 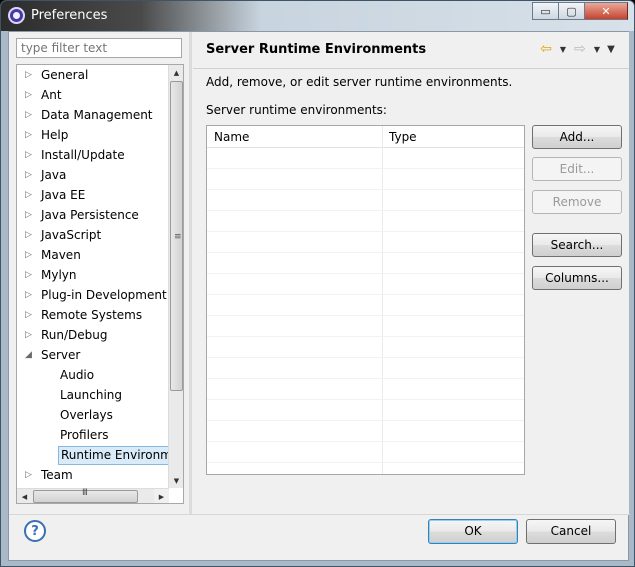 I want to click on tree-item: Launching, so click(x=93, y=395).